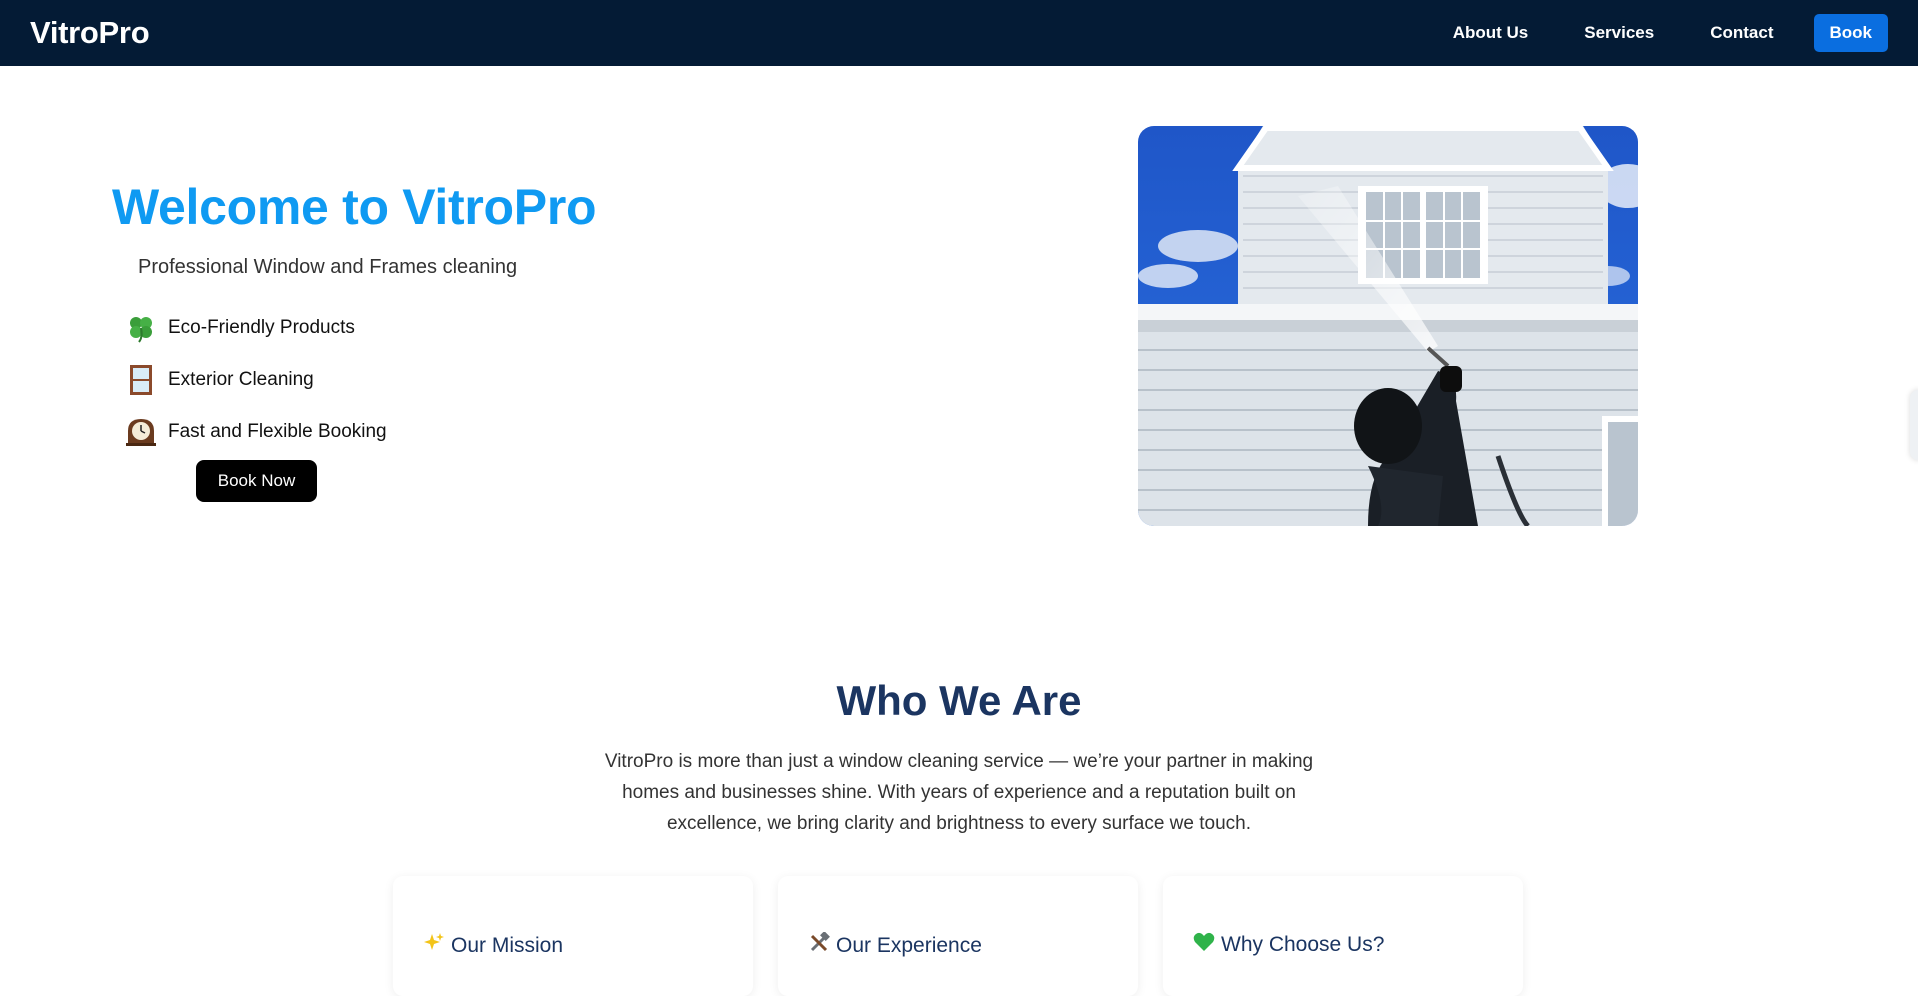 The width and height of the screenshot is (1918, 996). I want to click on card-title-text: Our Experience, so click(909, 945).